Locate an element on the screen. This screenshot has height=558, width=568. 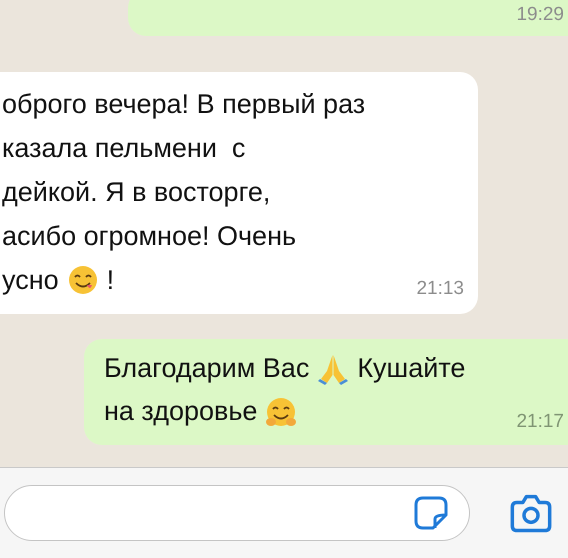
message-text: на здоровье is located at coordinates (181, 411).